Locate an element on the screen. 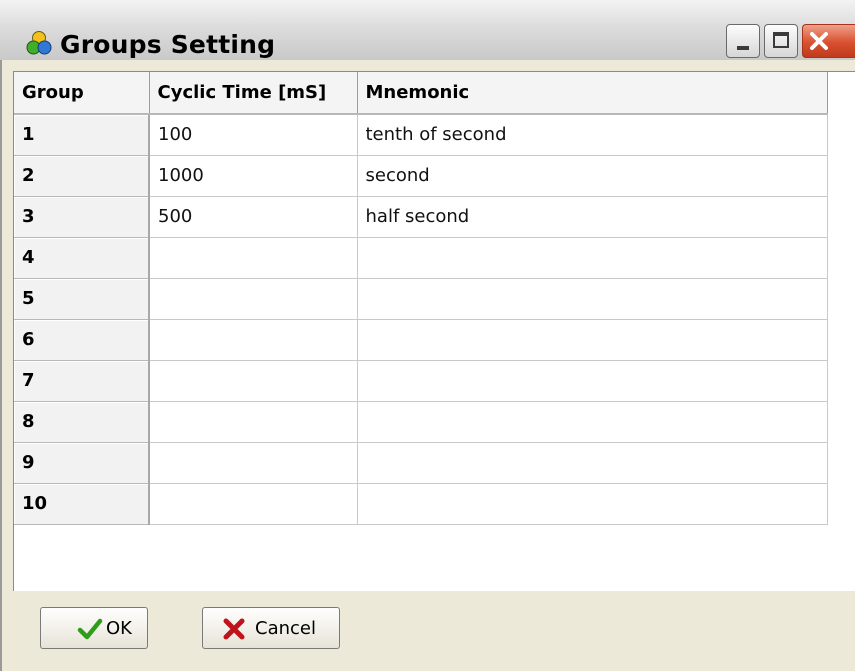 This screenshot has height=671, width=855. cyclic-time-cell: 500 is located at coordinates (253, 217).